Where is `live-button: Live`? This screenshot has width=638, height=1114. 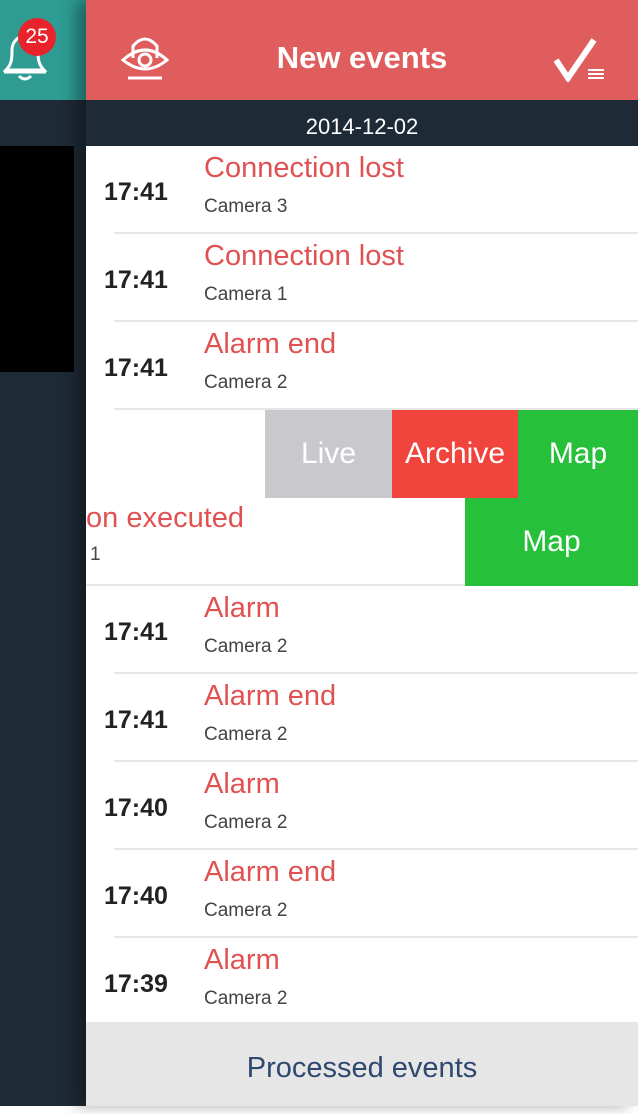
live-button: Live is located at coordinates (328, 454).